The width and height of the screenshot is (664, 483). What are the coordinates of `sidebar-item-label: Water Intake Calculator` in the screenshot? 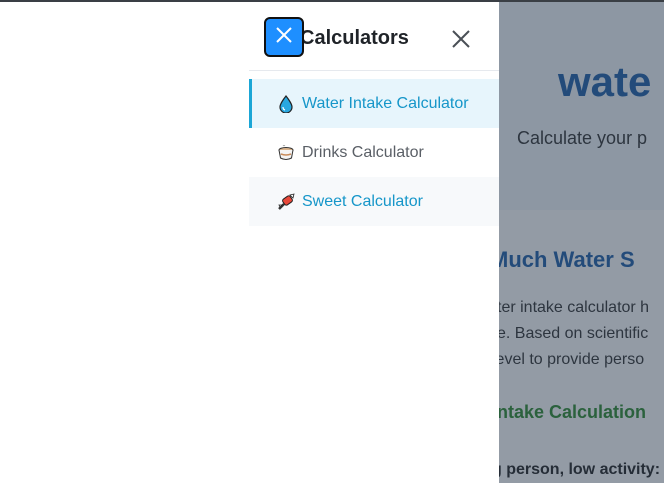 It's located at (385, 103).